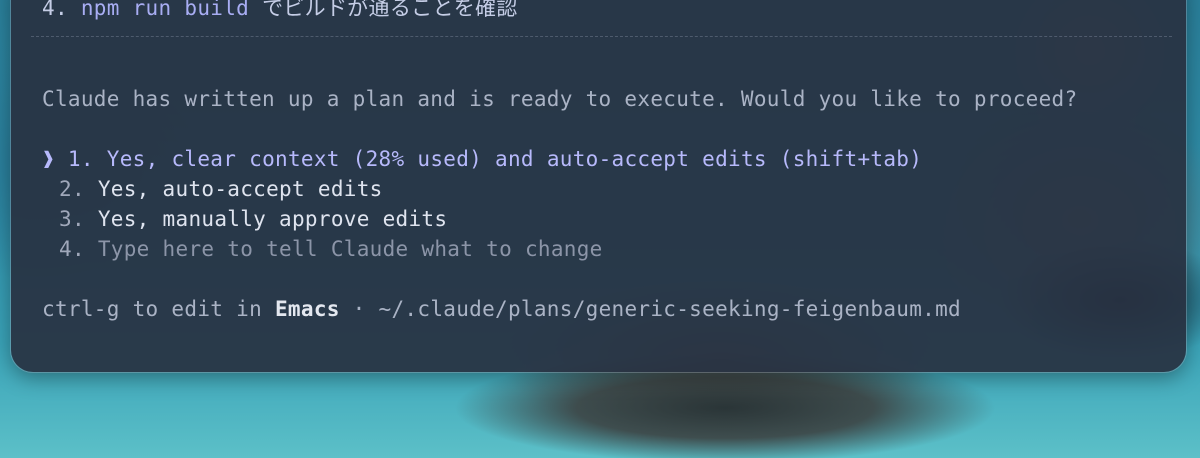 The width and height of the screenshot is (1200, 458). Describe the element at coordinates (272, 219) in the screenshot. I see `option-label: Yes, manually approve edits` at that location.